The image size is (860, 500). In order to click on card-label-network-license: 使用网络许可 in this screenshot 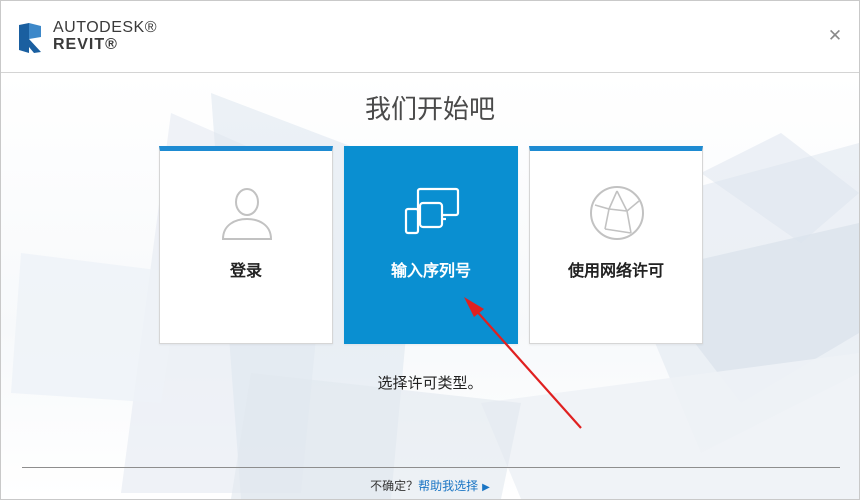, I will do `click(615, 270)`.